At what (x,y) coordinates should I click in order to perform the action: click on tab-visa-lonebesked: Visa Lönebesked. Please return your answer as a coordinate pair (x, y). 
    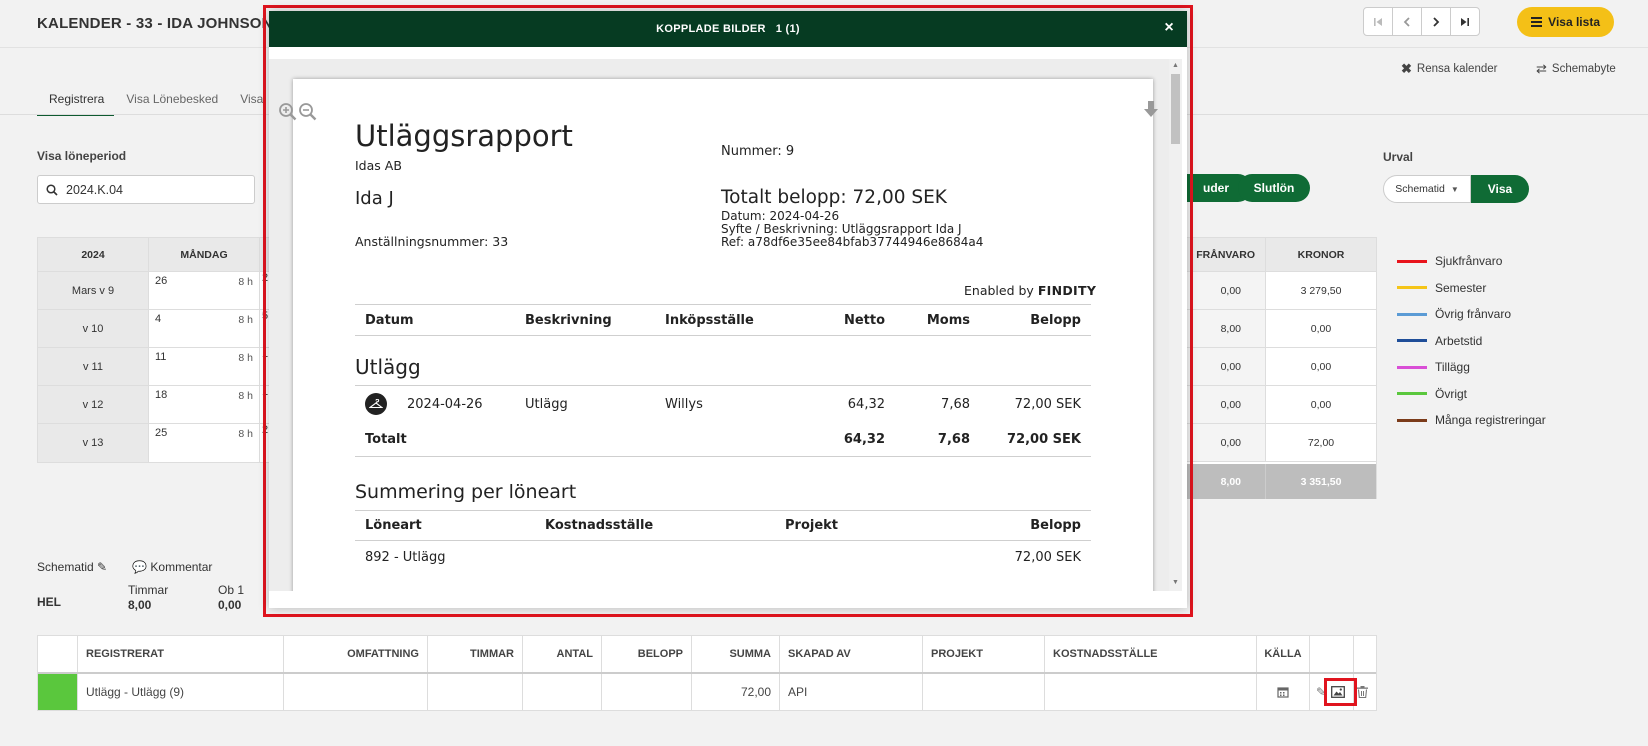
    Looking at the image, I should click on (171, 98).